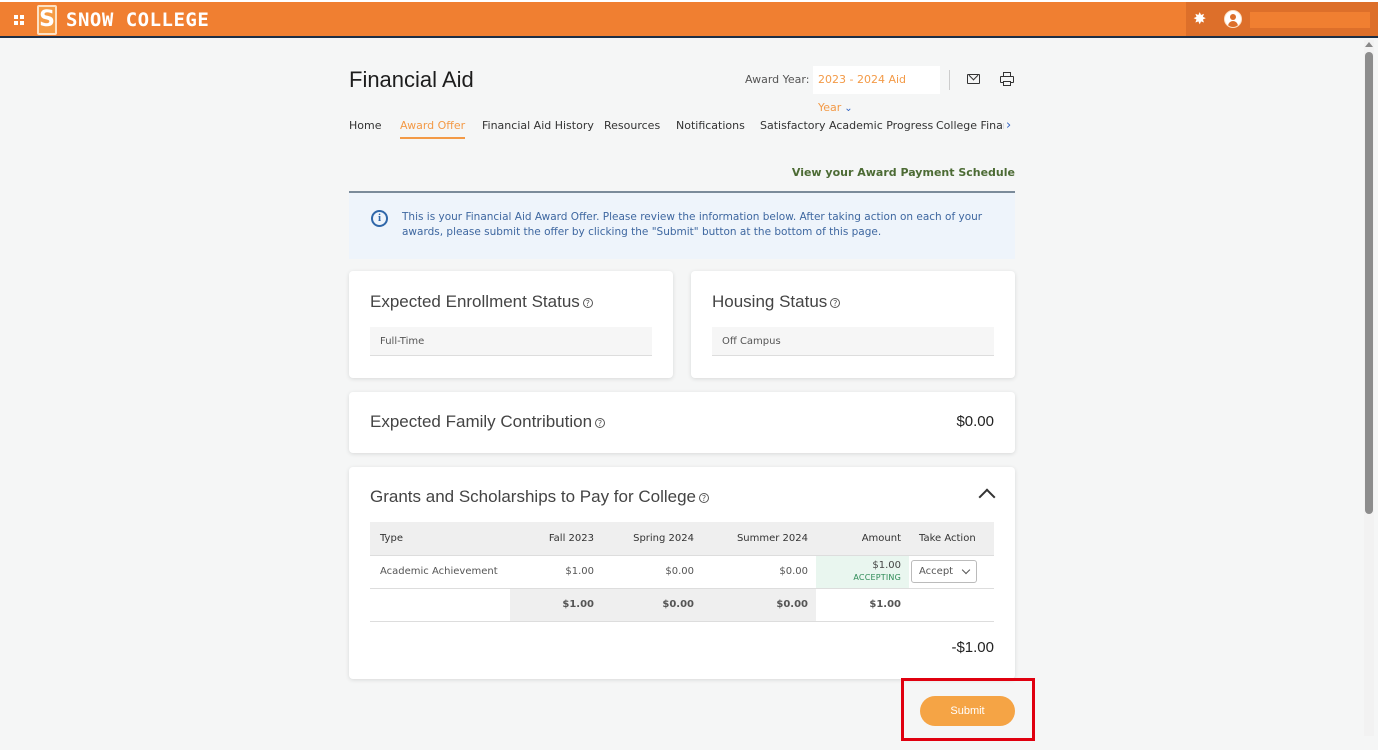  What do you see at coordinates (966, 570) in the screenshot?
I see `chevron-down-icon` at bounding box center [966, 570].